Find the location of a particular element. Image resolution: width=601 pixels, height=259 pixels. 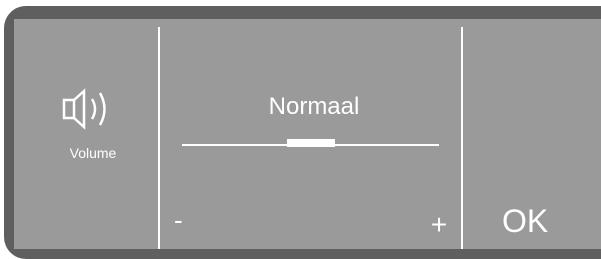

left-divider is located at coordinates (159, 138).